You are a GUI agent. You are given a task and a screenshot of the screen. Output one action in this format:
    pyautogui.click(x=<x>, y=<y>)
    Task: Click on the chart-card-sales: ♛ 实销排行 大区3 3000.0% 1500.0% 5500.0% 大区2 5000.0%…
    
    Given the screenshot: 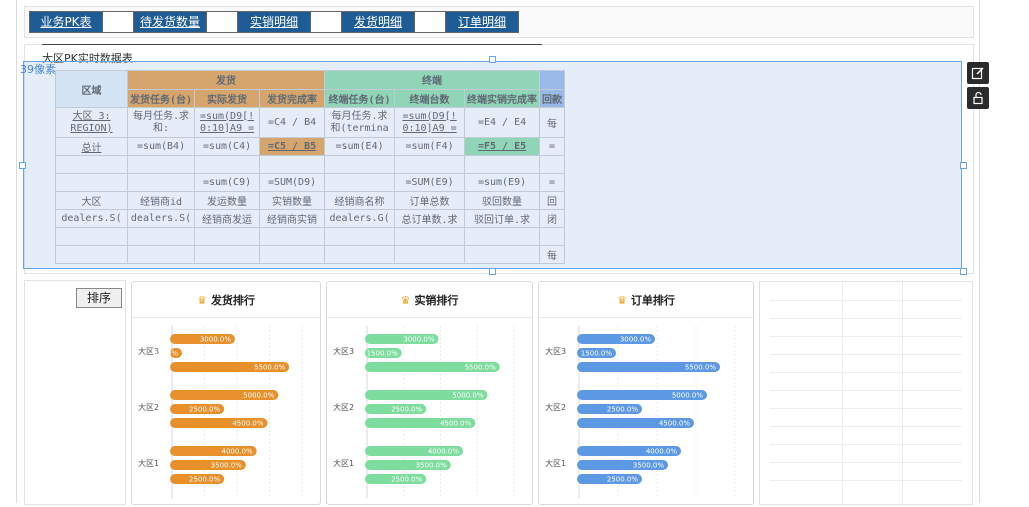 What is the action you would take?
    pyautogui.click(x=429, y=393)
    